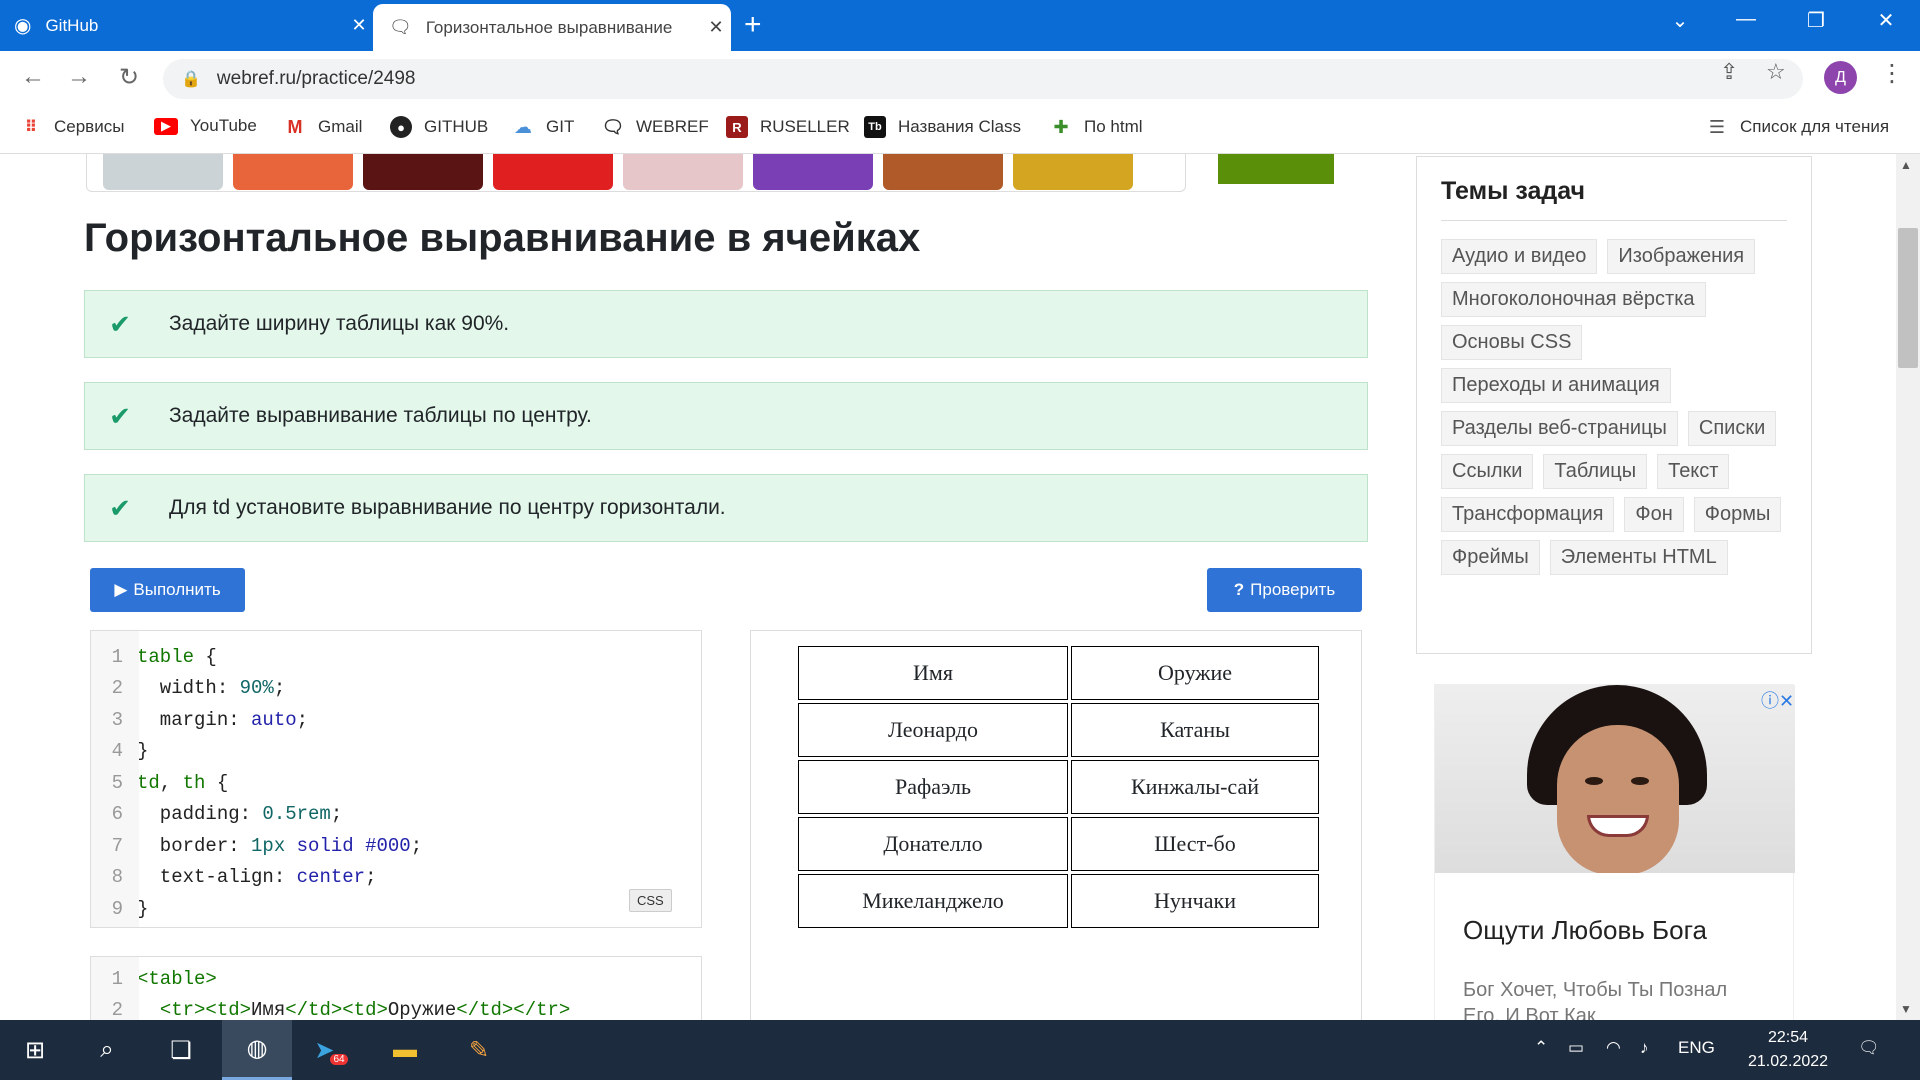  I want to click on gmail-icon: M, so click(295, 126).